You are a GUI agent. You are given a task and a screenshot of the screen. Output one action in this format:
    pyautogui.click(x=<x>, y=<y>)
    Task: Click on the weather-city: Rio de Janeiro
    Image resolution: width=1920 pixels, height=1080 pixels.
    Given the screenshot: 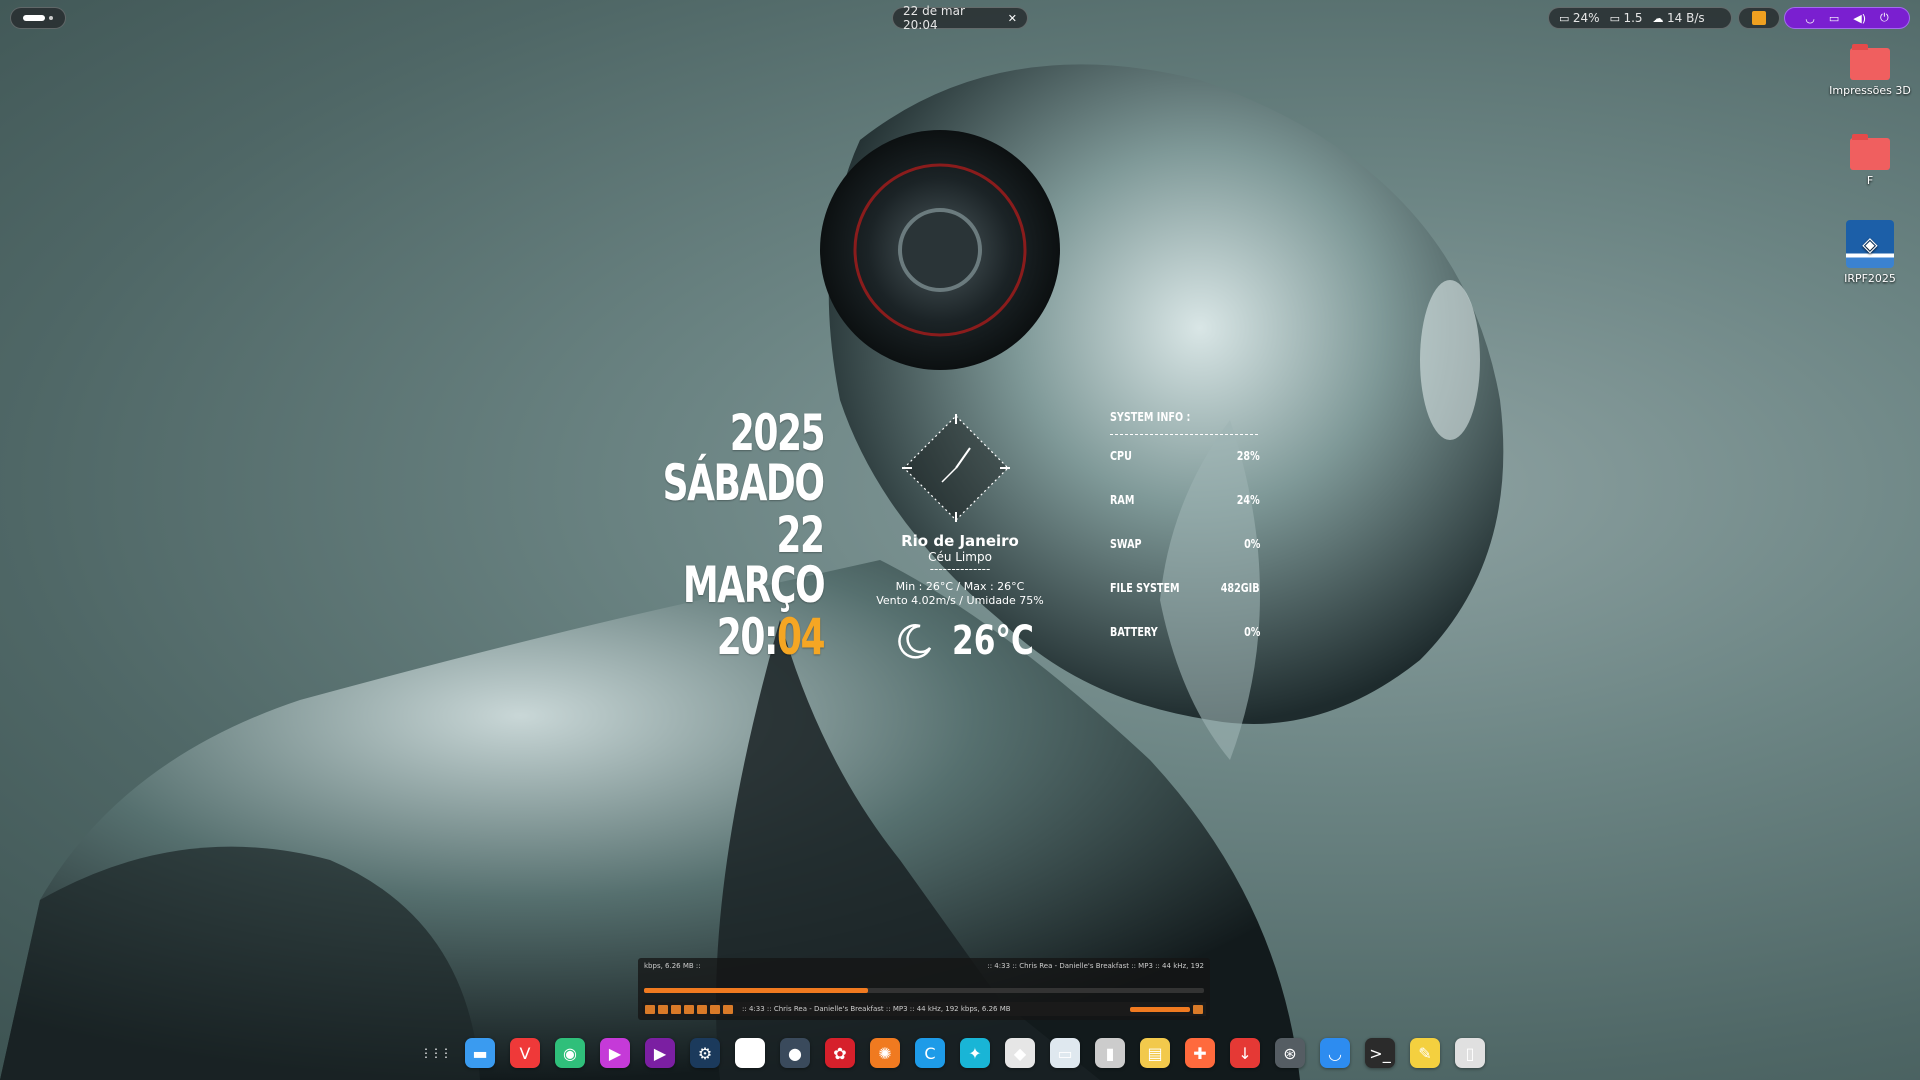 What is the action you would take?
    pyautogui.click(x=960, y=541)
    